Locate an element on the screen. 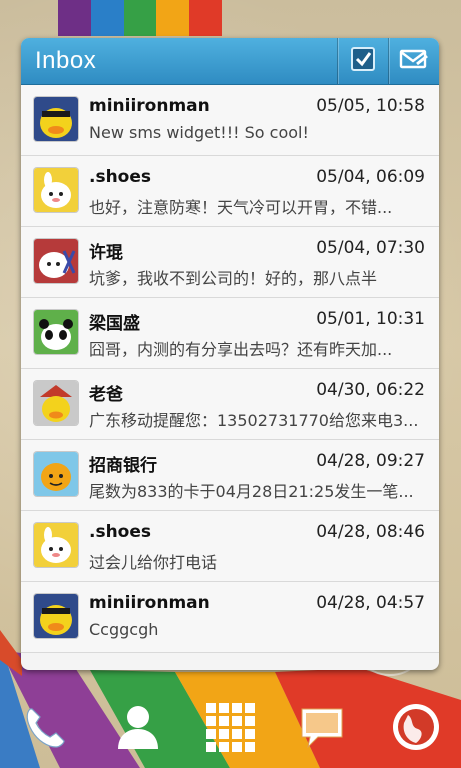 This screenshot has height=768, width=461. message-date: 04/30, 06:22 is located at coordinates (370, 390).